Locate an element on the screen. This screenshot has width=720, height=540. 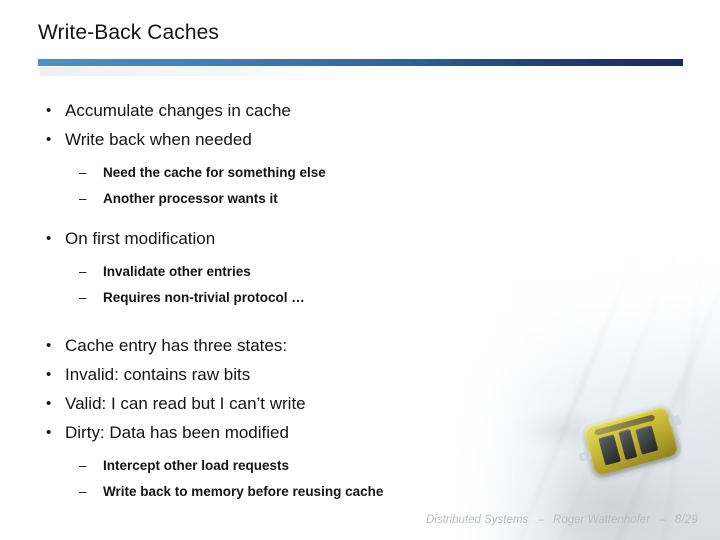
bullet-text: Invalid: contains raw bits is located at coordinates (158, 374).